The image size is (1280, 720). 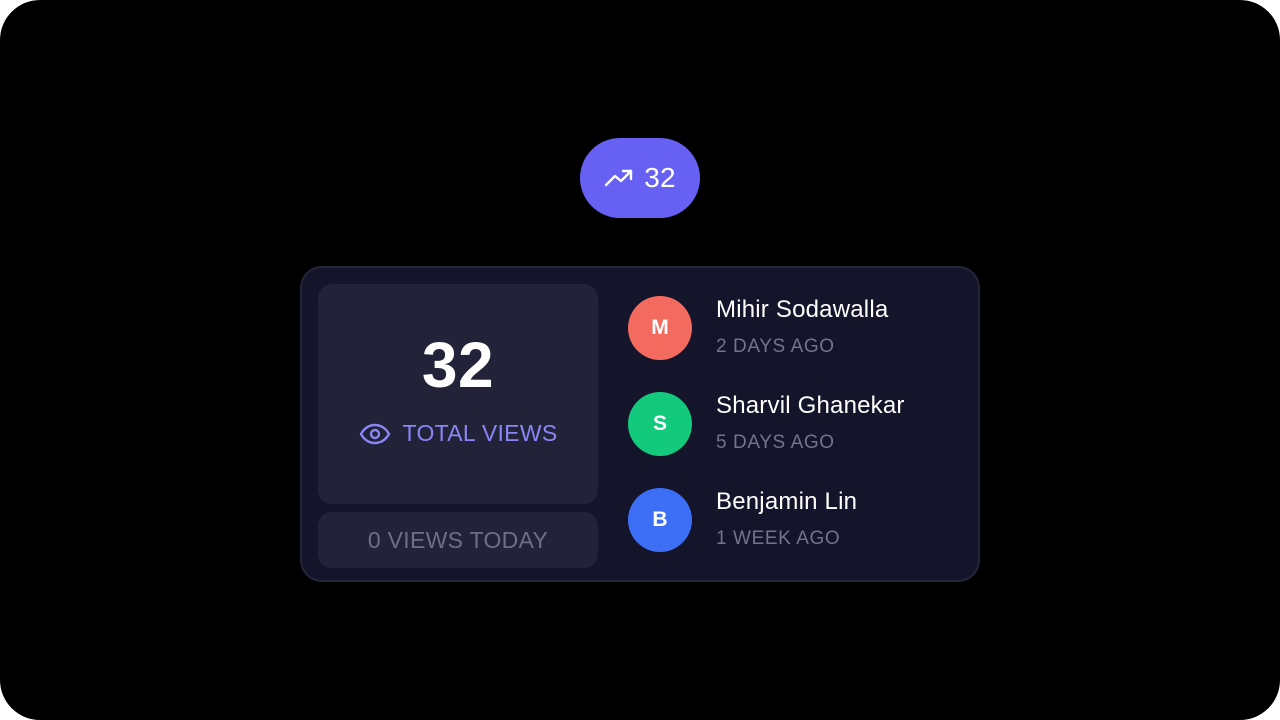 What do you see at coordinates (802, 309) in the screenshot?
I see `viewer-name: Mihir Sodawalla` at bounding box center [802, 309].